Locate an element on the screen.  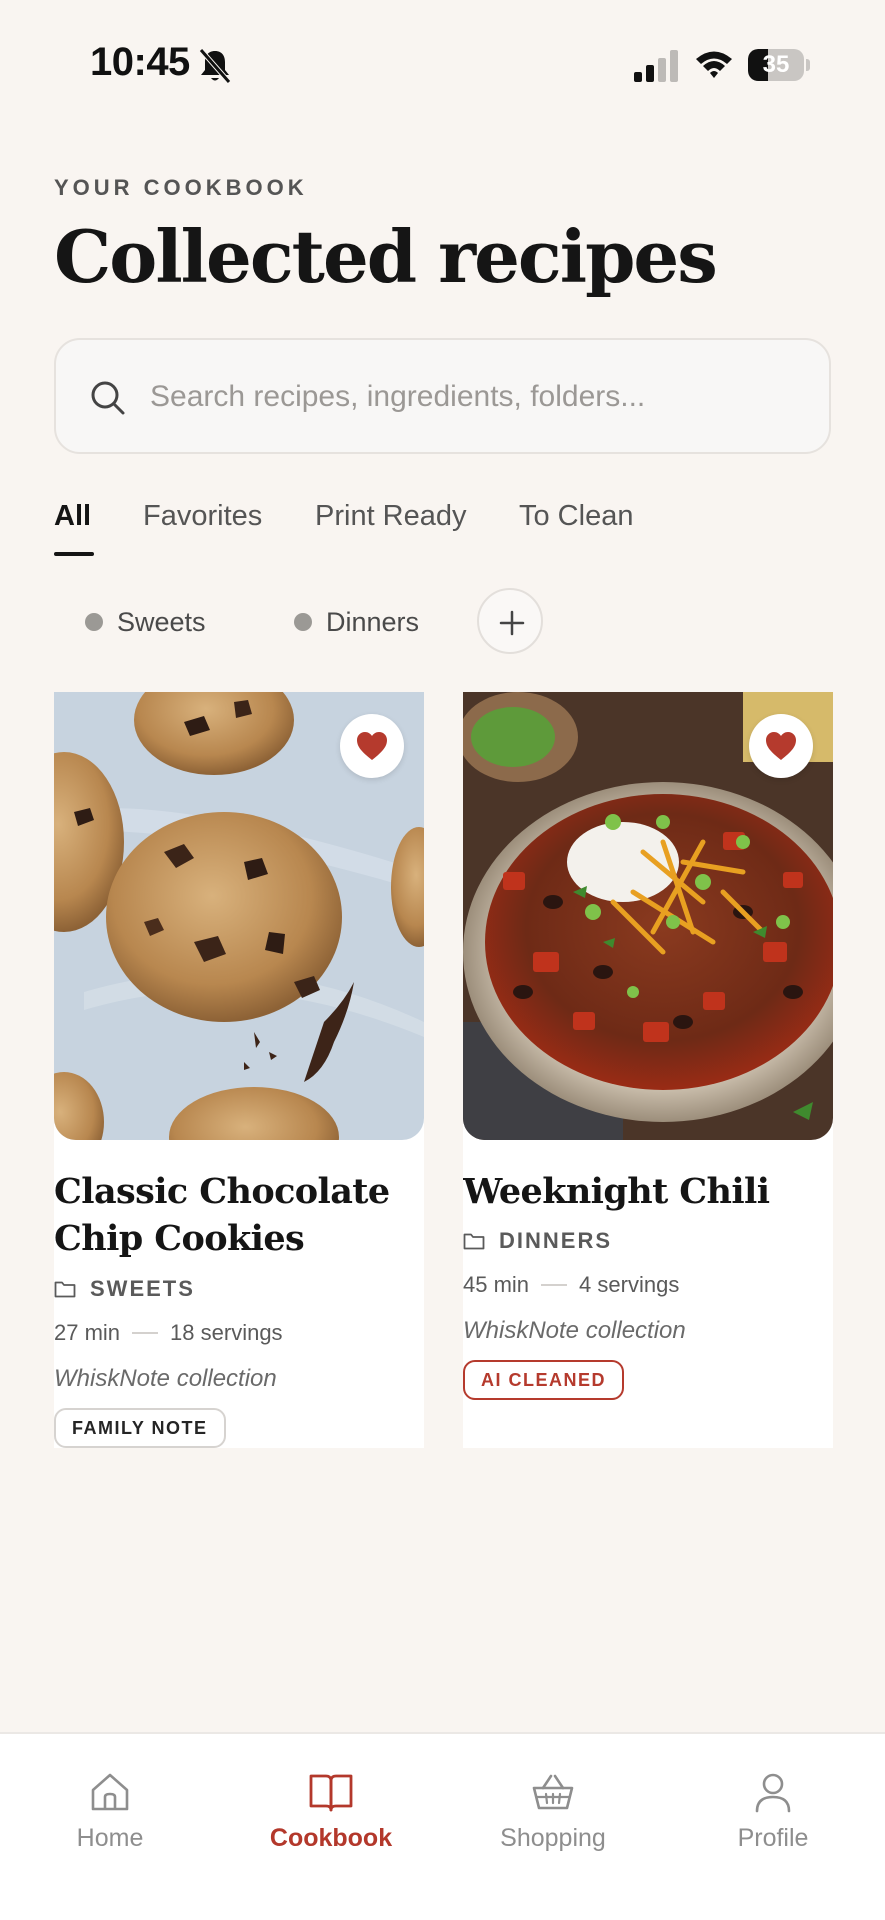
folder-chip-sweets: Sweets is located at coordinates (145, 622).